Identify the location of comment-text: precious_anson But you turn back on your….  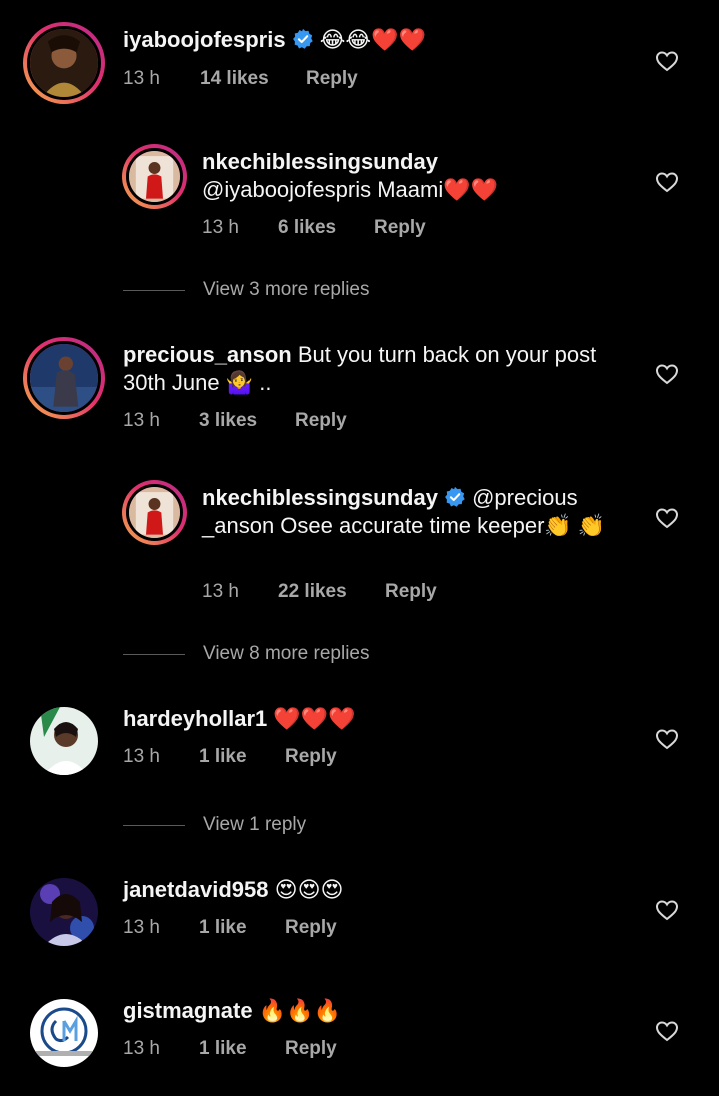
(378, 369).